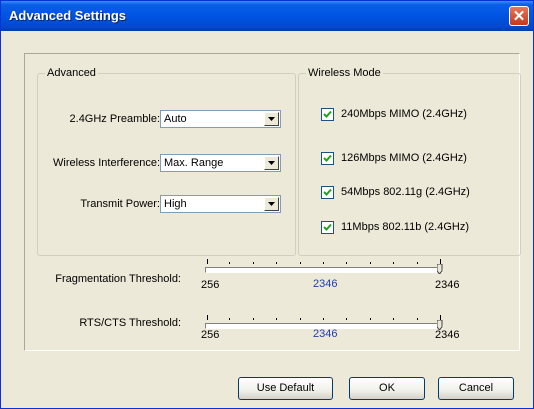  I want to click on use-default-button: Use Default, so click(285, 388).